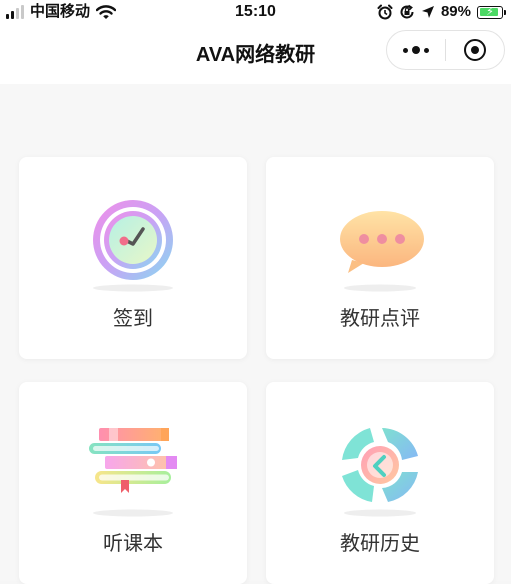 This screenshot has height=584, width=511. I want to click on speech-bubble-icon, so click(382, 251).